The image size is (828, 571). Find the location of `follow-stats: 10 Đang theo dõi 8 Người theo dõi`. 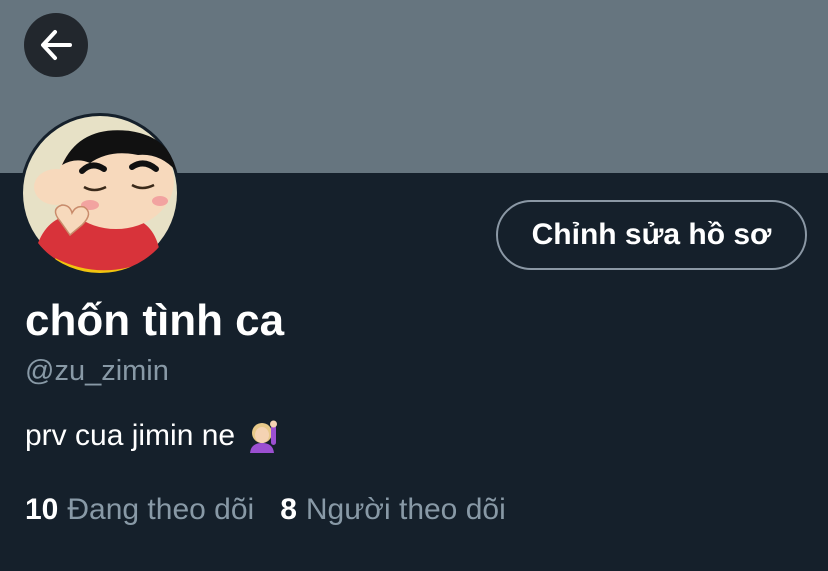

follow-stats: 10 Đang theo dõi 8 Người theo dõi is located at coordinates (265, 510).